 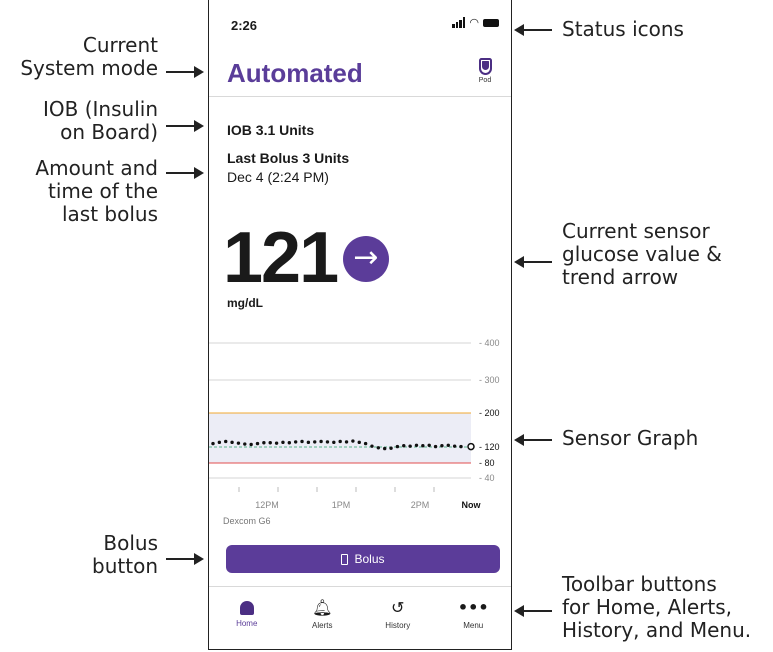 What do you see at coordinates (247, 623) in the screenshot?
I see `tab-label: Home` at bounding box center [247, 623].